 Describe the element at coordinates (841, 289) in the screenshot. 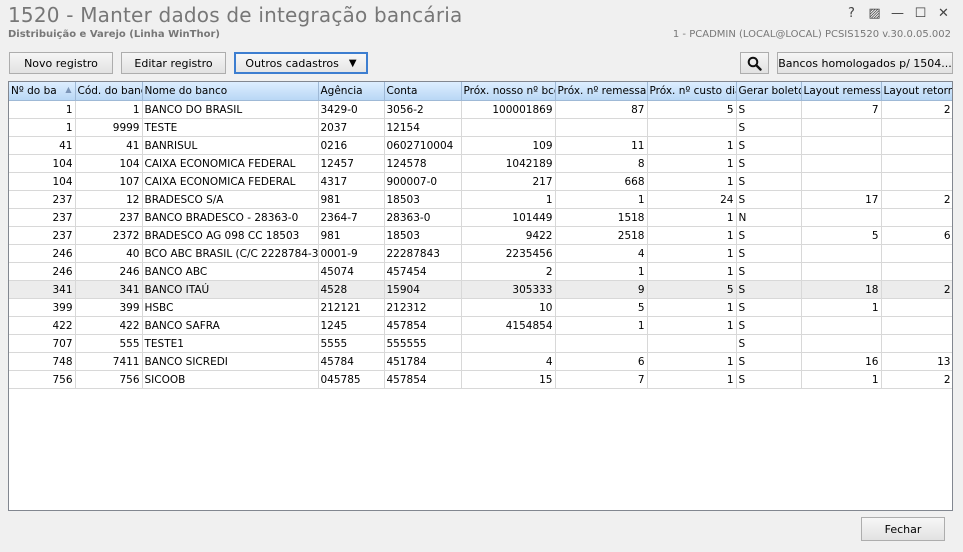

I see `table-cell: 18` at that location.